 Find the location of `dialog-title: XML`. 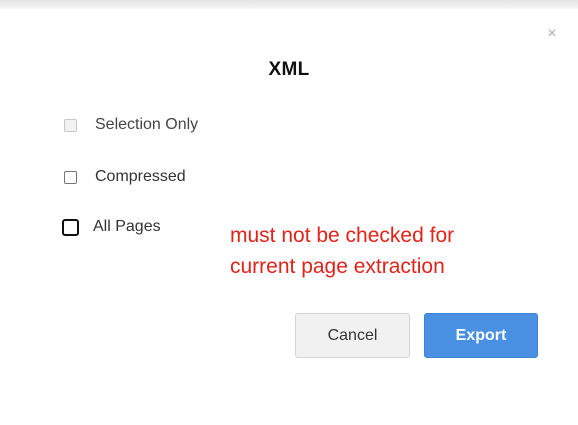

dialog-title: XML is located at coordinates (289, 69).